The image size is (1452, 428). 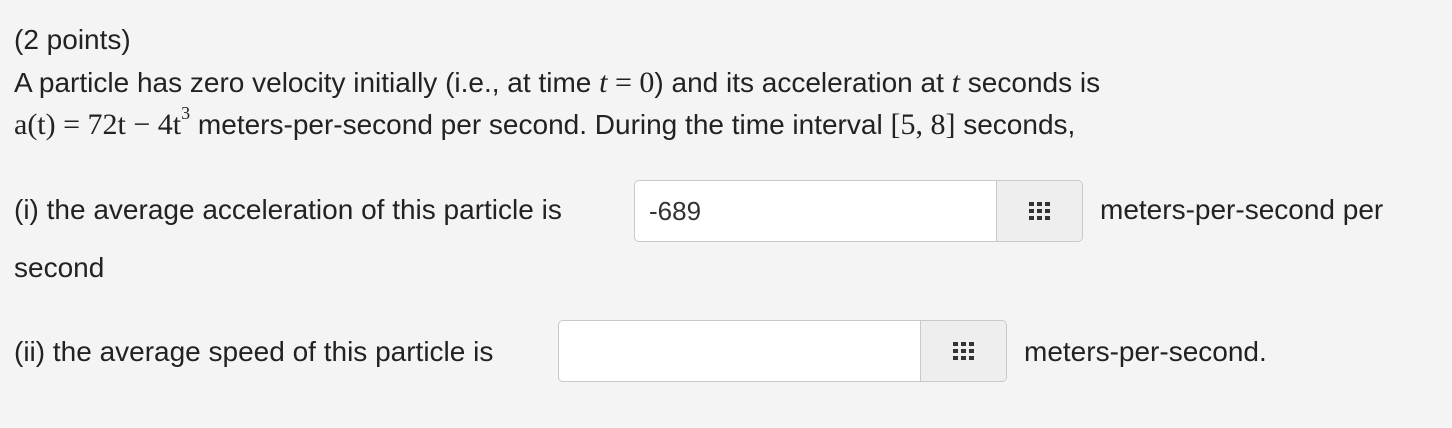 What do you see at coordinates (956, 82) in the screenshot?
I see `math-expression: t` at bounding box center [956, 82].